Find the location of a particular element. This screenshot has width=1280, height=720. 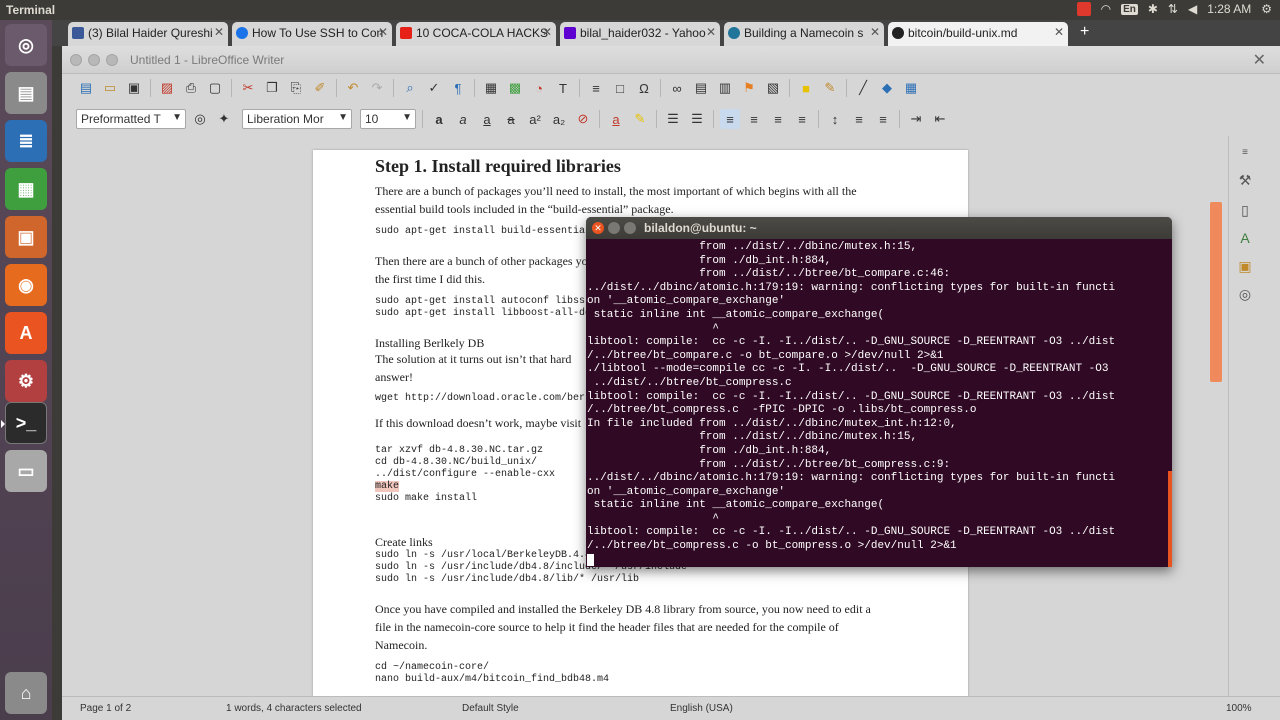

align-right-icon: ≡ is located at coordinates (778, 119).